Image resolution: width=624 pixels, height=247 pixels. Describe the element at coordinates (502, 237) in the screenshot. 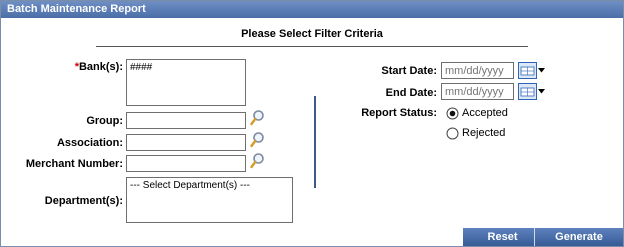

I see `reset-button: Reset` at that location.